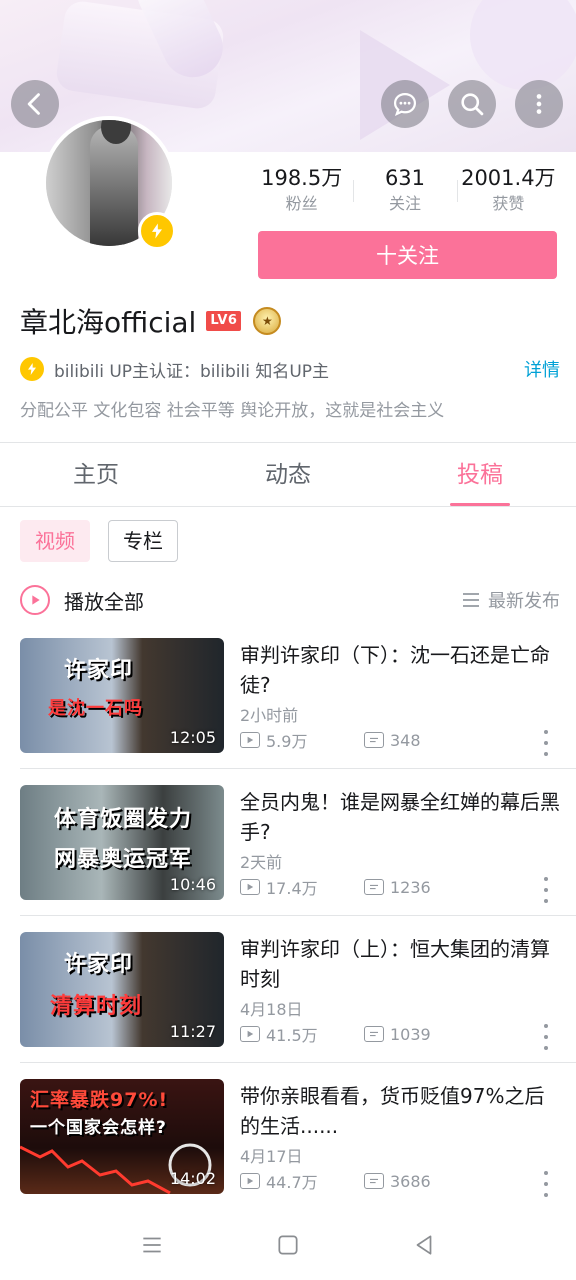 Image resolution: width=576 pixels, height=1280 pixels. What do you see at coordinates (301, 192) in the screenshot?
I see `stat-fans: 198.5万 粉丝` at bounding box center [301, 192].